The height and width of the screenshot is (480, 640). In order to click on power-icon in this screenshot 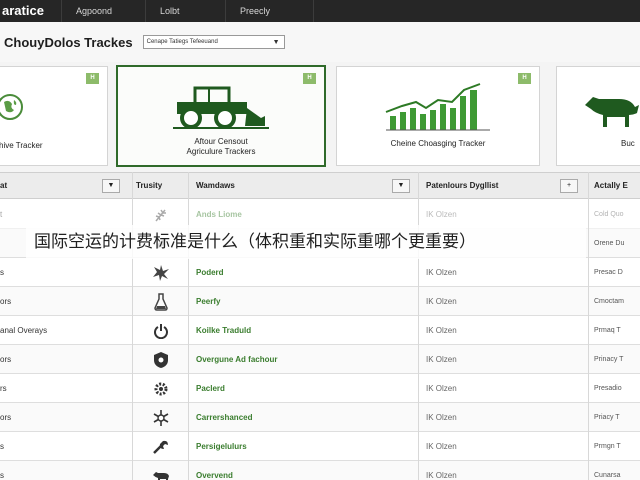, I will do `click(161, 331)`.